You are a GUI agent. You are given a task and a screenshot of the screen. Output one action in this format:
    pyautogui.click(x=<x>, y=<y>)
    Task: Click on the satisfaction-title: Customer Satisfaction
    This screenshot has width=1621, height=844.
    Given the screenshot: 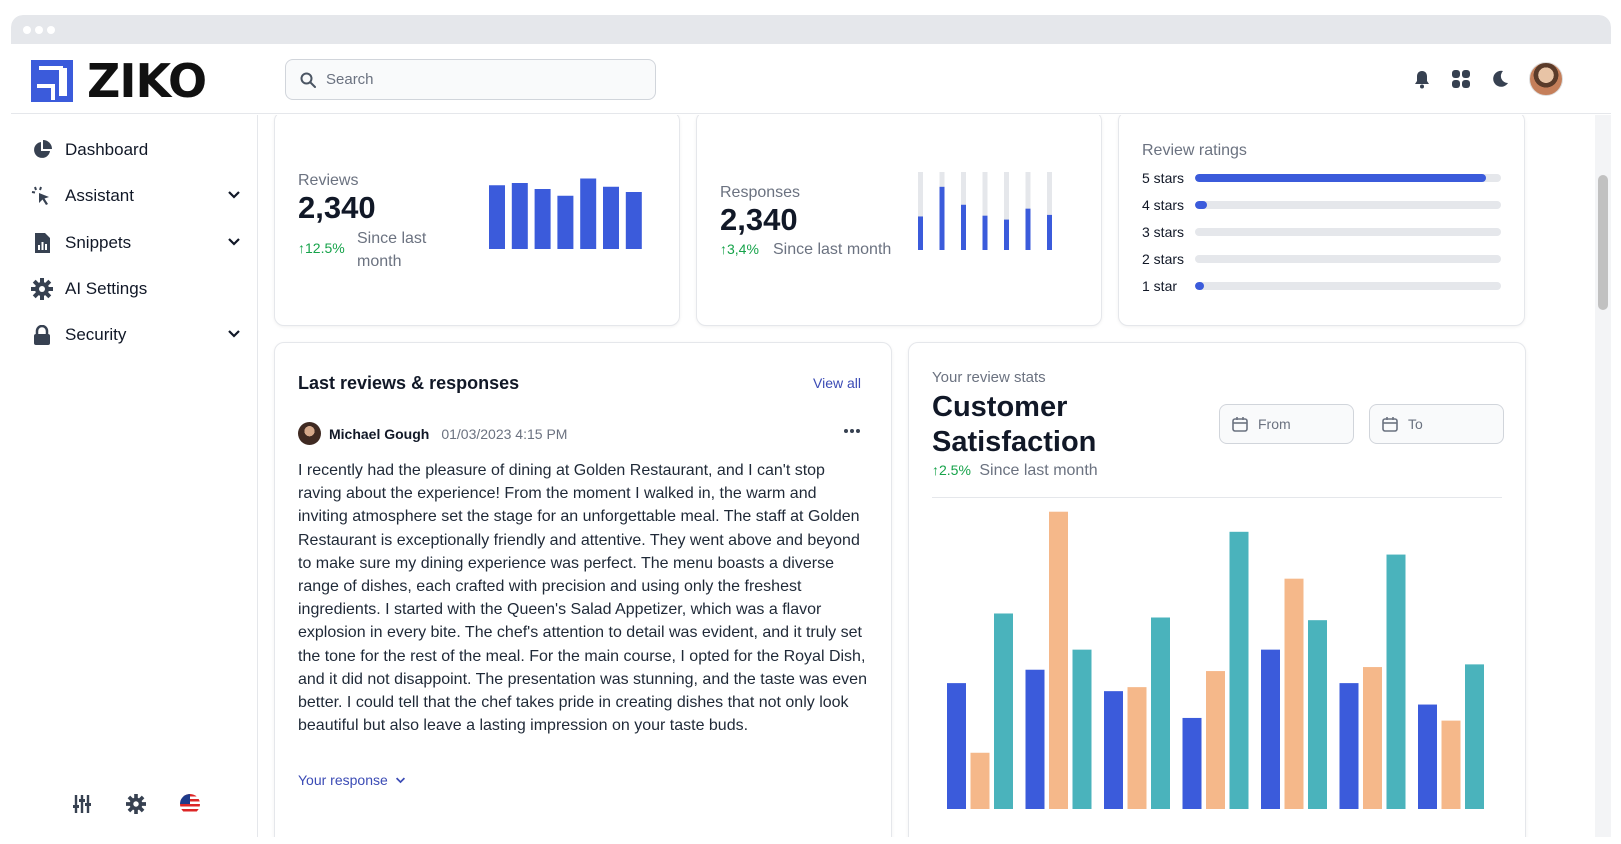 What is the action you would take?
    pyautogui.click(x=1014, y=424)
    